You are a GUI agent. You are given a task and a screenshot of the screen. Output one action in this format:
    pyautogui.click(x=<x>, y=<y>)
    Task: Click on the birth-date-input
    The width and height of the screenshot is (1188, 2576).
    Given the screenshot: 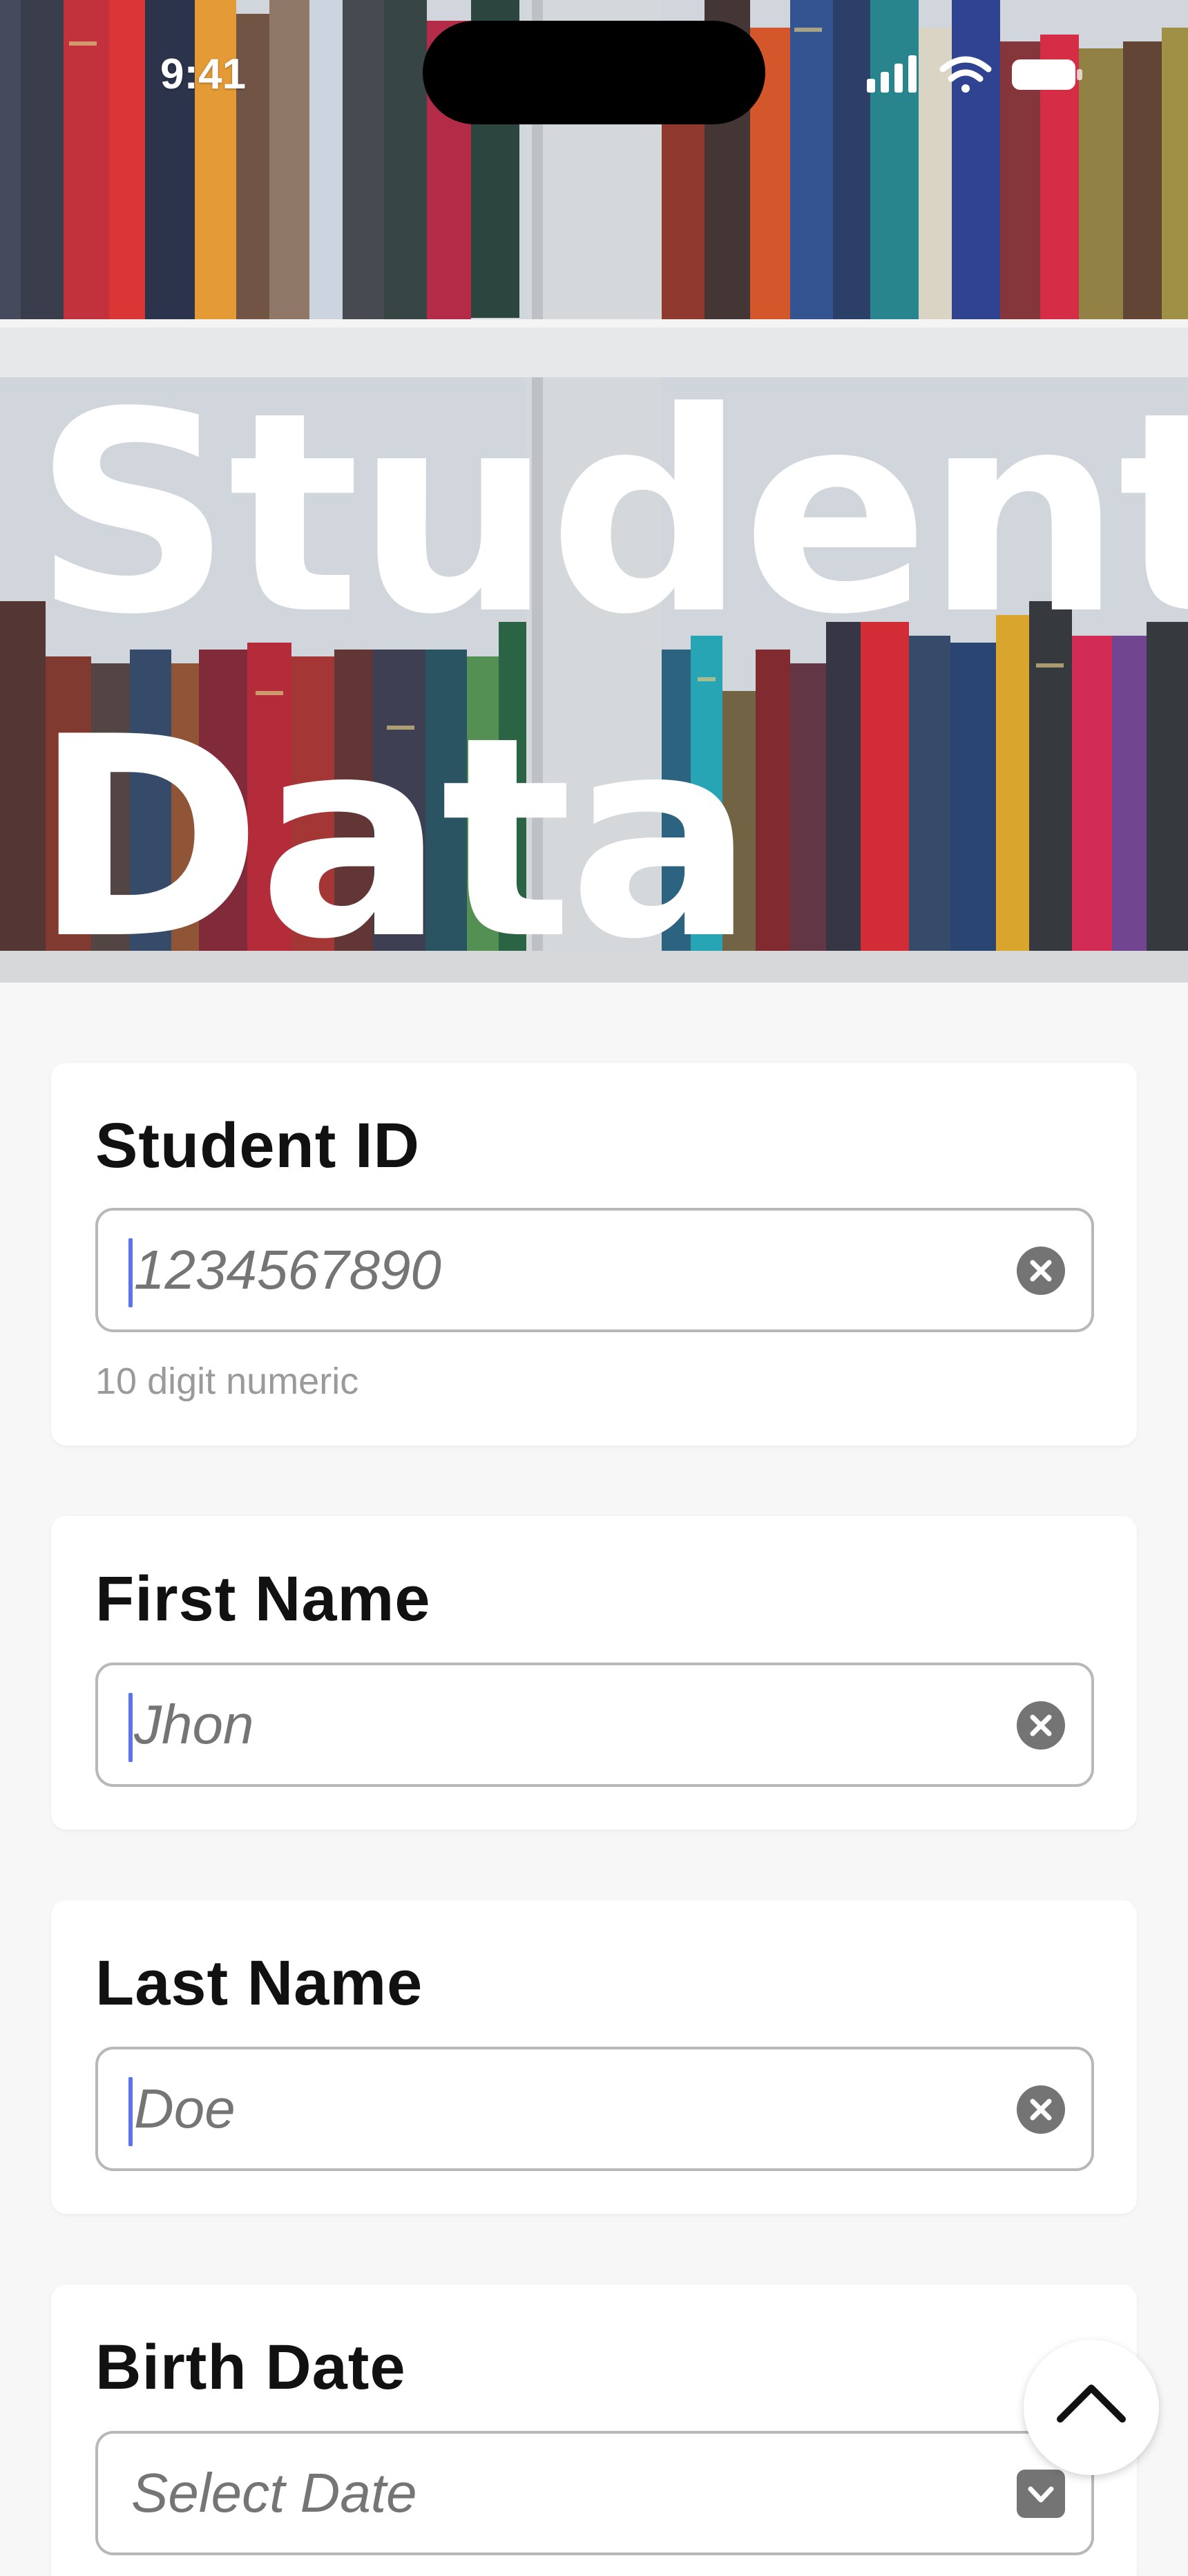 What is the action you would take?
    pyautogui.click(x=545, y=2493)
    